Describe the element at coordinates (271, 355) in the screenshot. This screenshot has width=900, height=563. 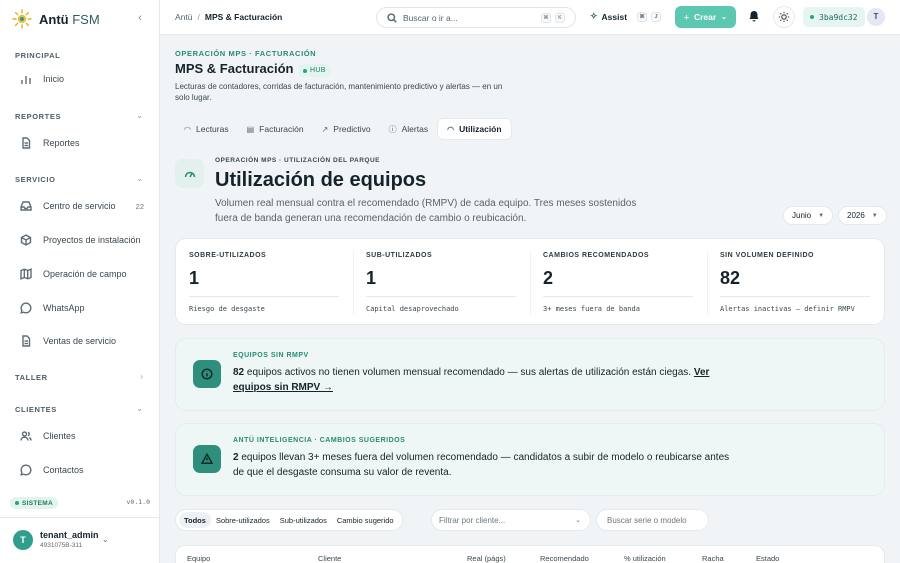
I see `alert-eyebrow: EQUIPOS SIN RMPV` at that location.